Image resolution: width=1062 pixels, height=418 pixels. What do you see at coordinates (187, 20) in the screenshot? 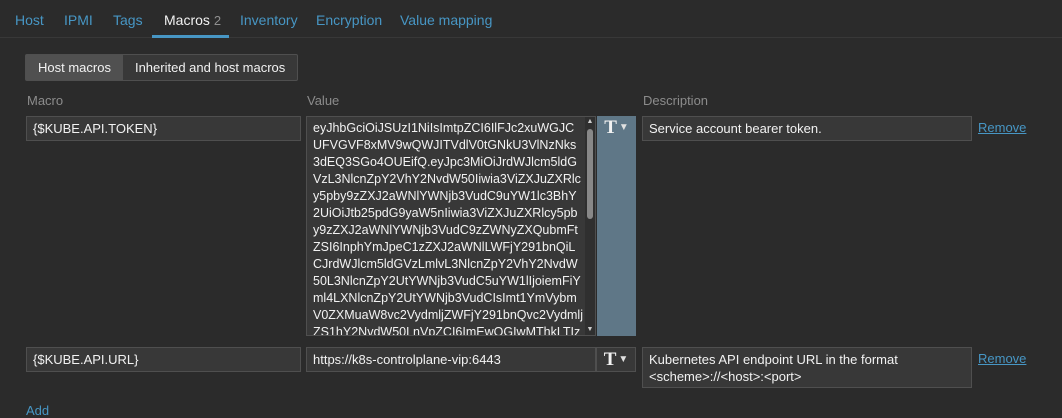
I see `tab-macros-label: Macros` at bounding box center [187, 20].